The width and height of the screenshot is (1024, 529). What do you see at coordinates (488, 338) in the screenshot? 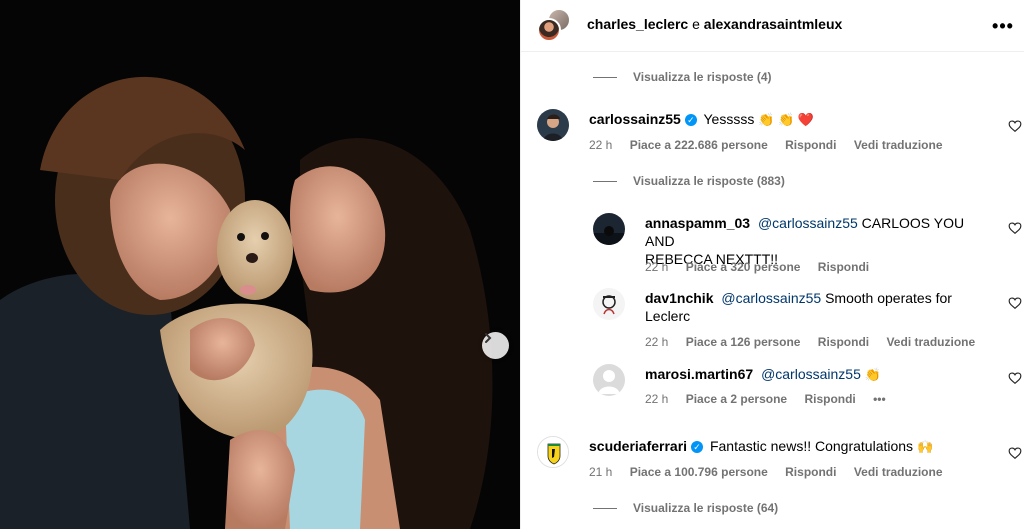
I see `chevron-right-icon` at bounding box center [488, 338].